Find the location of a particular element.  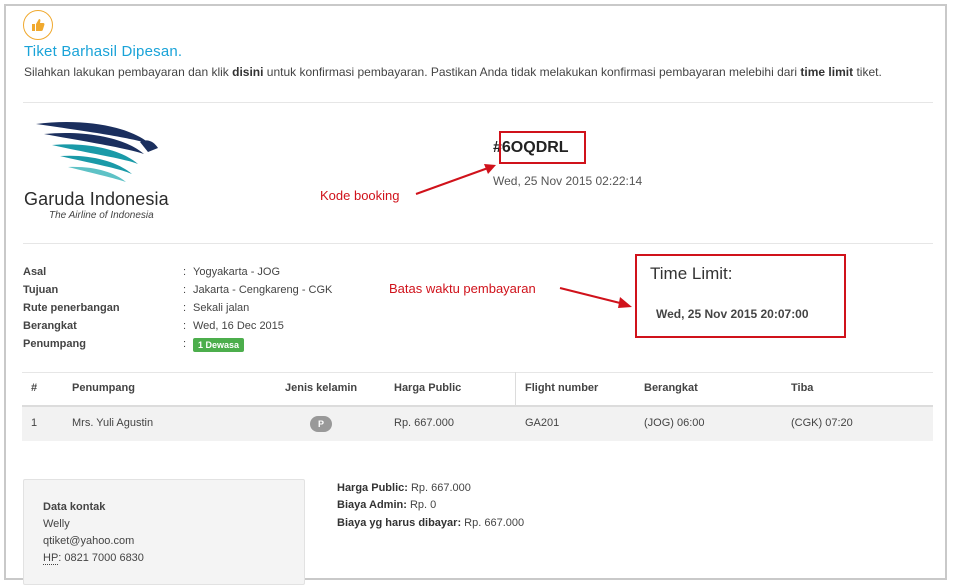

trip-label: Penumpang is located at coordinates (54, 344).